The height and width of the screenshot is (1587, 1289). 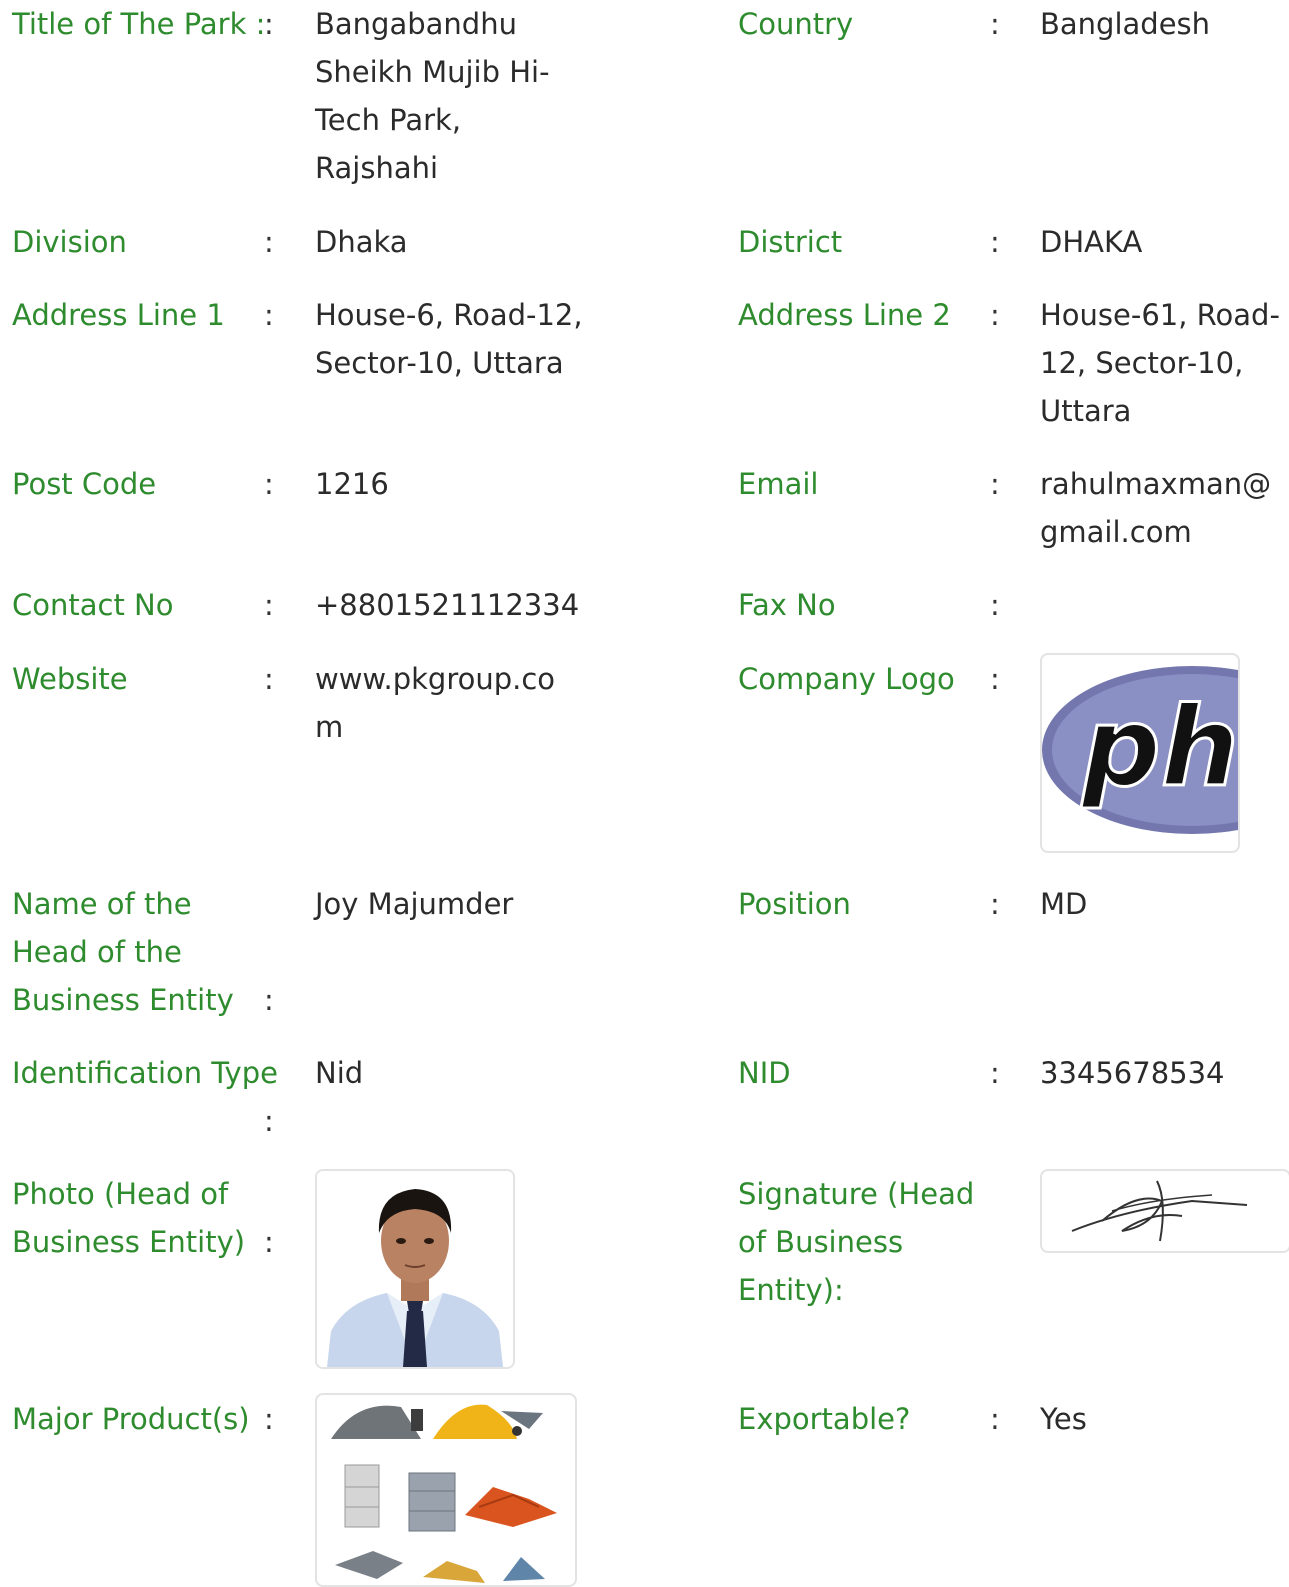 What do you see at coordinates (794, 904) in the screenshot?
I see `position-label: Position` at bounding box center [794, 904].